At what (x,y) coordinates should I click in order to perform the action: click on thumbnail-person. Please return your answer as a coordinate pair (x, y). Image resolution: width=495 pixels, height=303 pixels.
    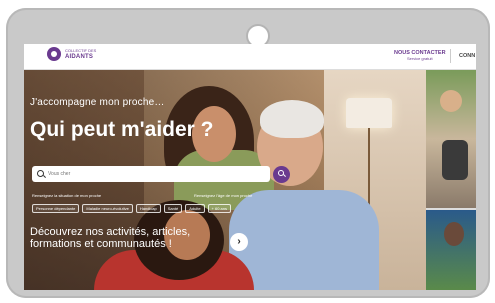
    Looking at the image, I should click on (451, 101).